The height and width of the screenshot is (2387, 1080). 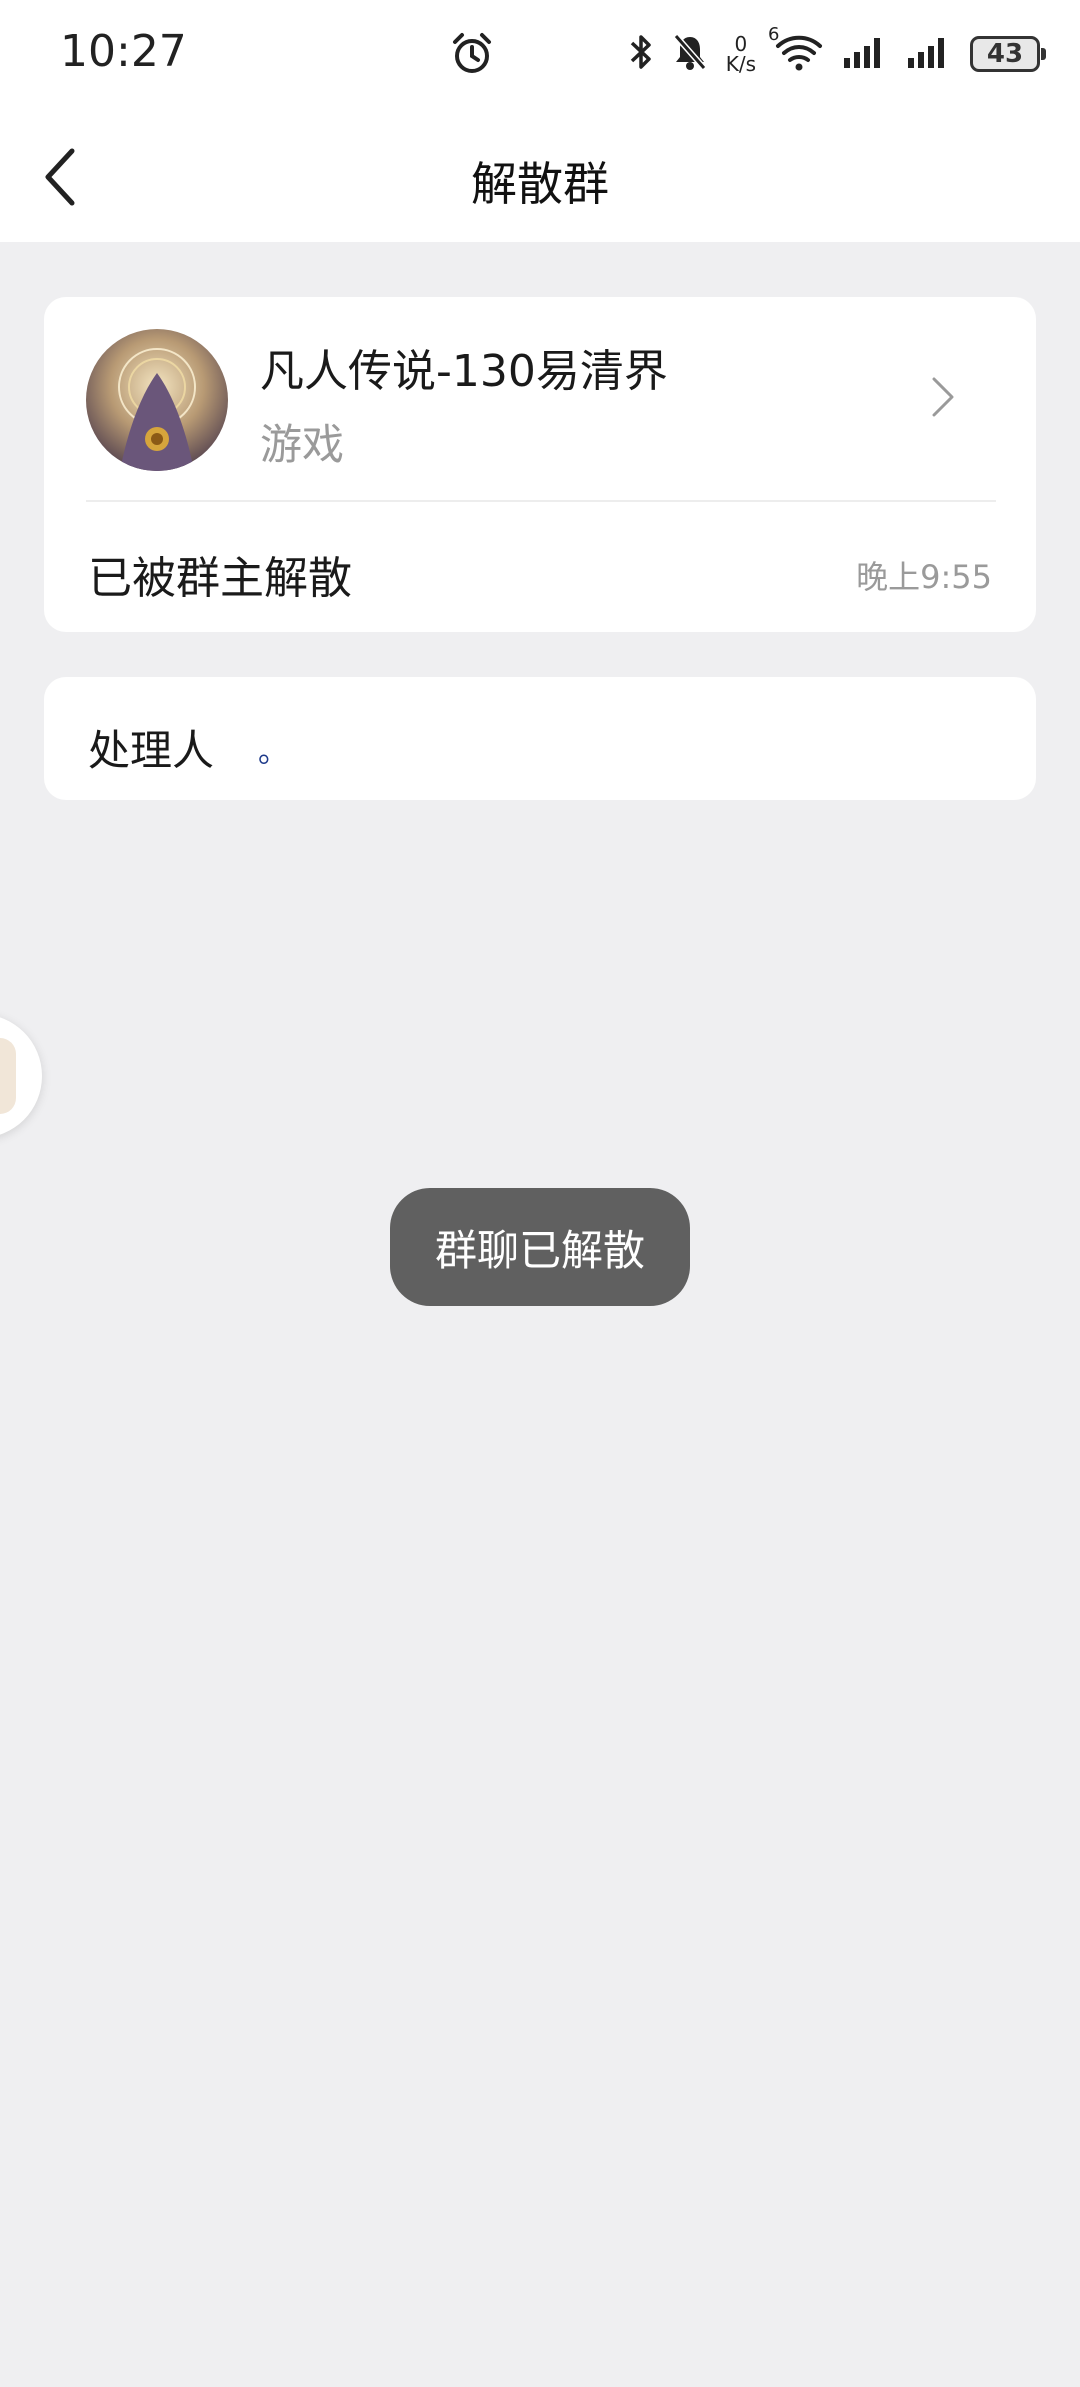 What do you see at coordinates (273, 749) in the screenshot?
I see `handler-value: 。` at bounding box center [273, 749].